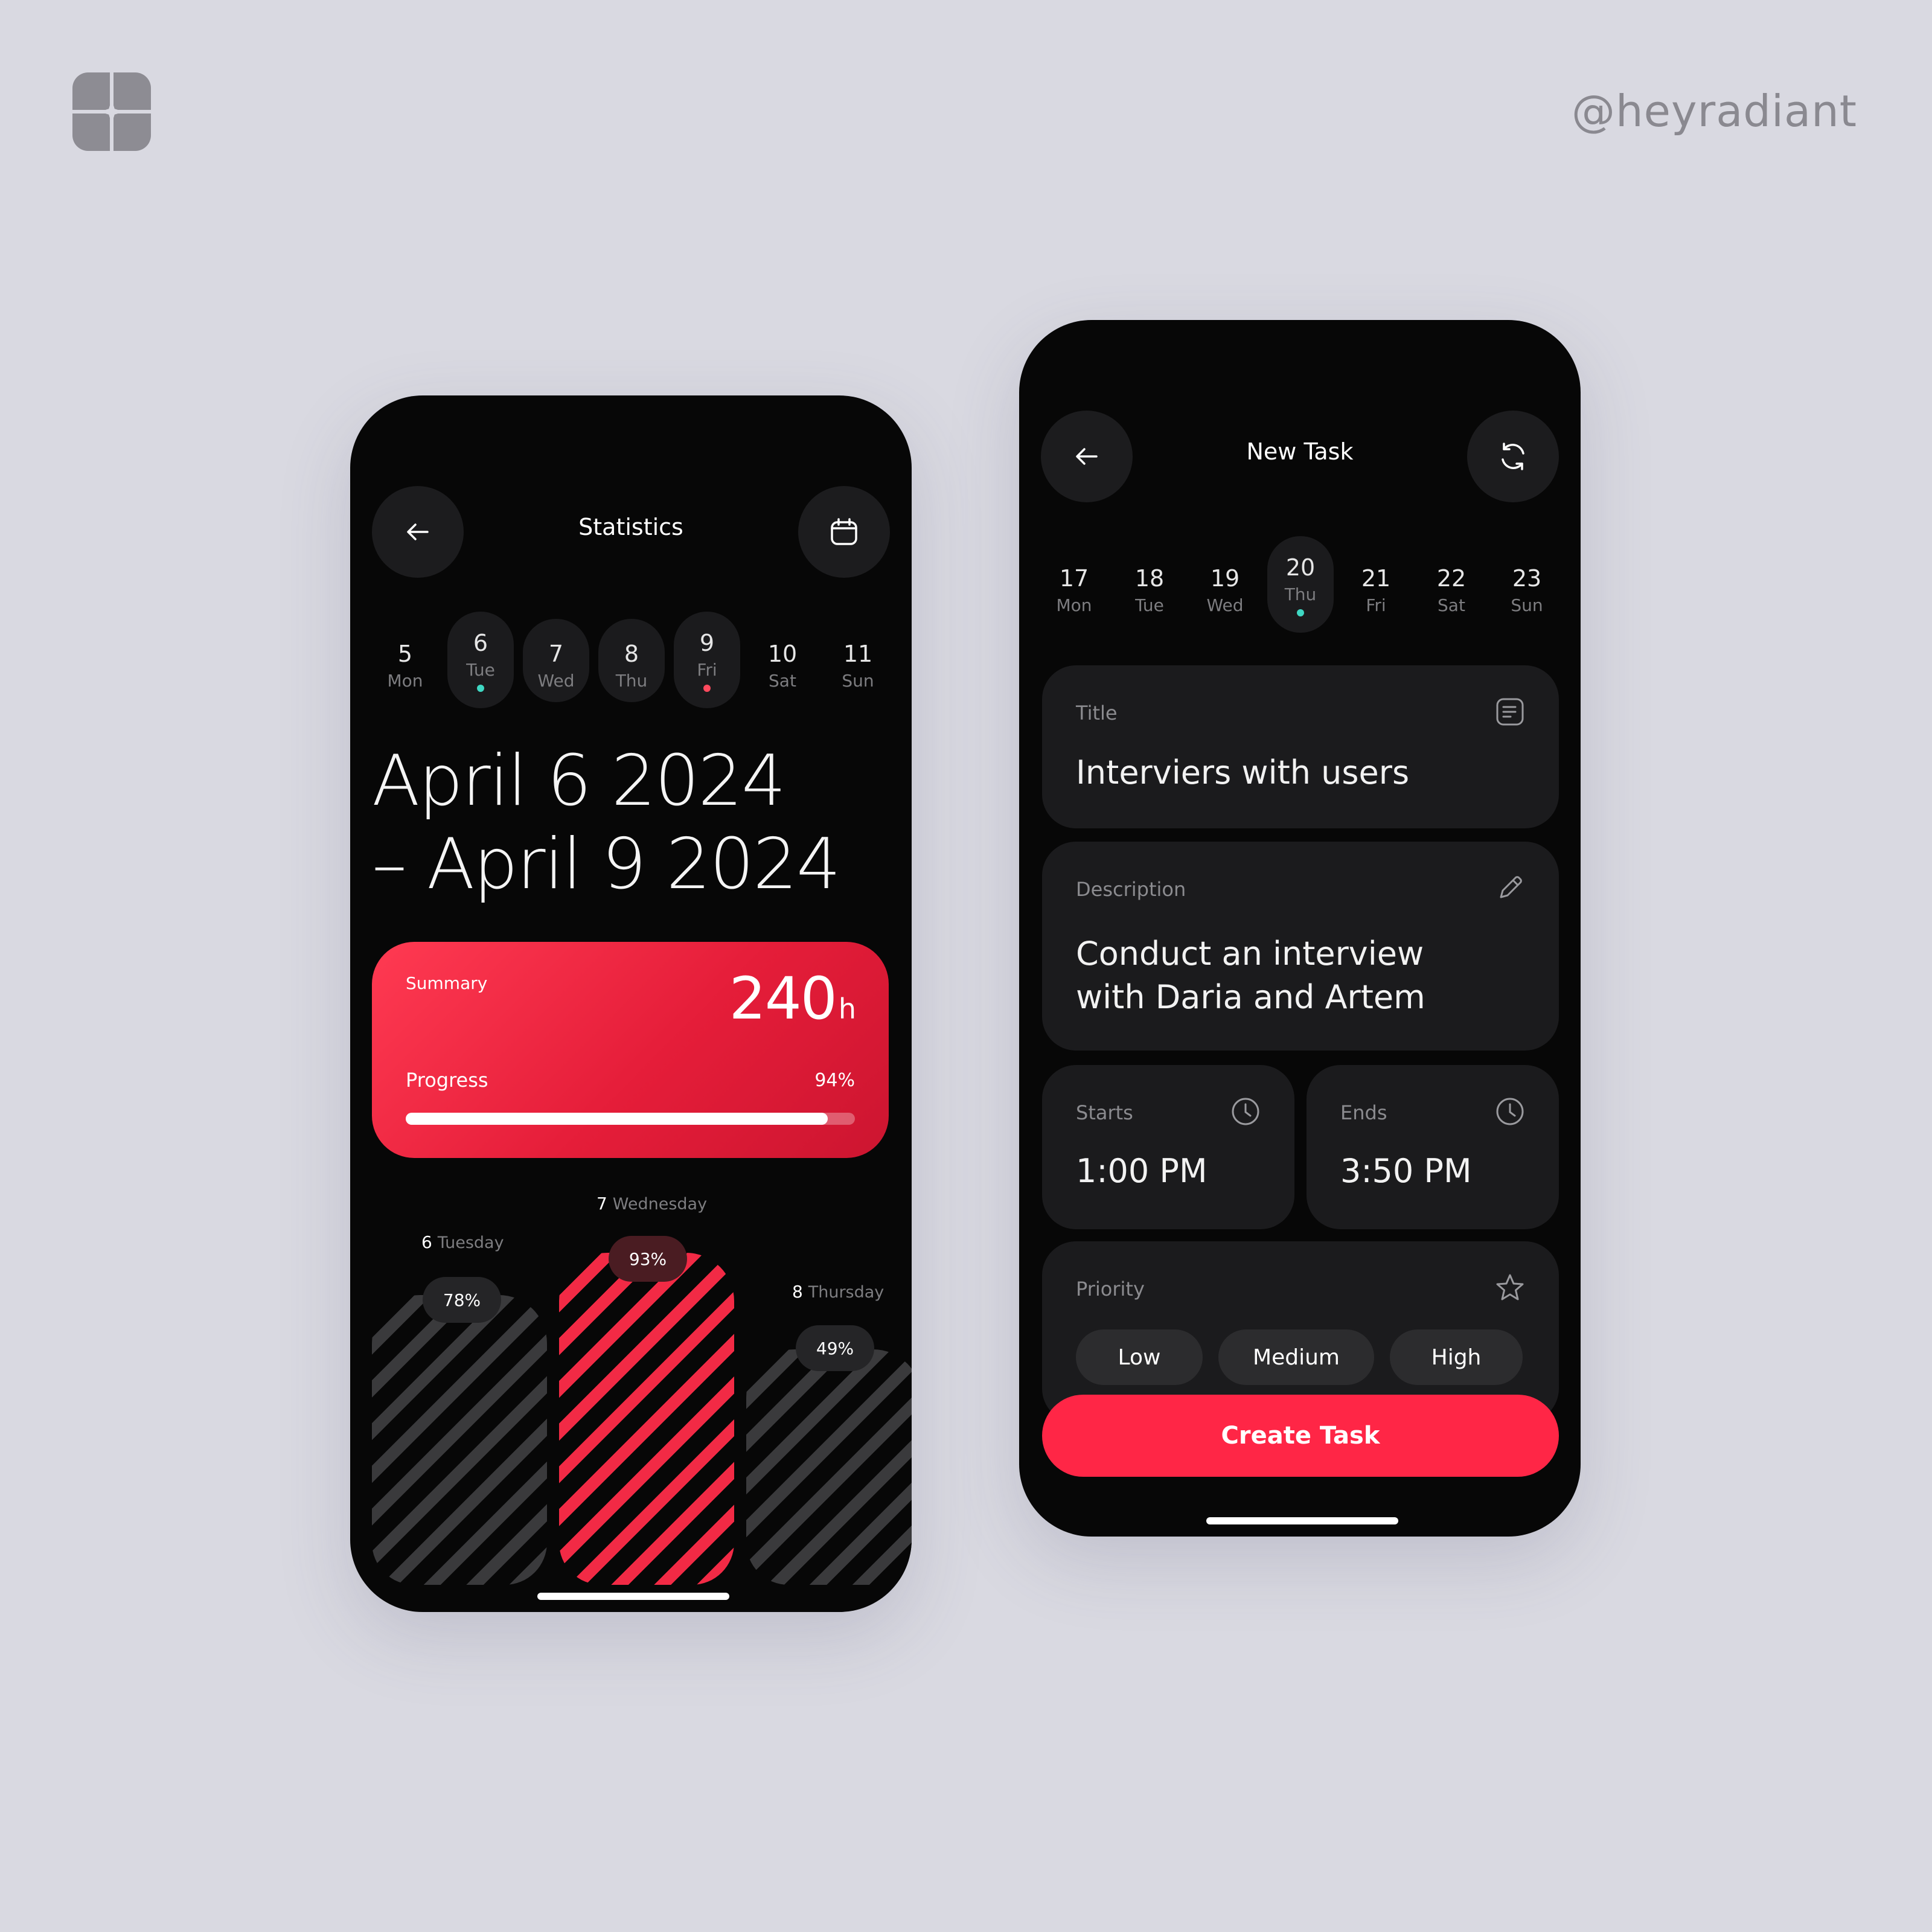 This screenshot has height=1932, width=1932. I want to click on end-time-value: 3:50 PM, so click(1406, 1171).